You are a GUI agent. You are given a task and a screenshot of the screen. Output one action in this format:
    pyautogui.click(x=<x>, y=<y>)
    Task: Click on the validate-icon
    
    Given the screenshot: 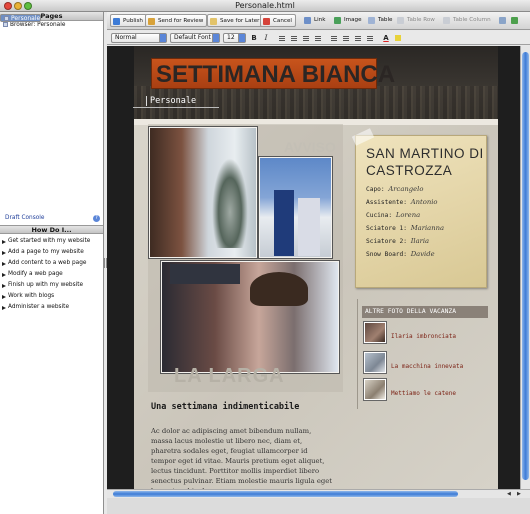 What is the action you would take?
    pyautogui.click(x=515, y=20)
    